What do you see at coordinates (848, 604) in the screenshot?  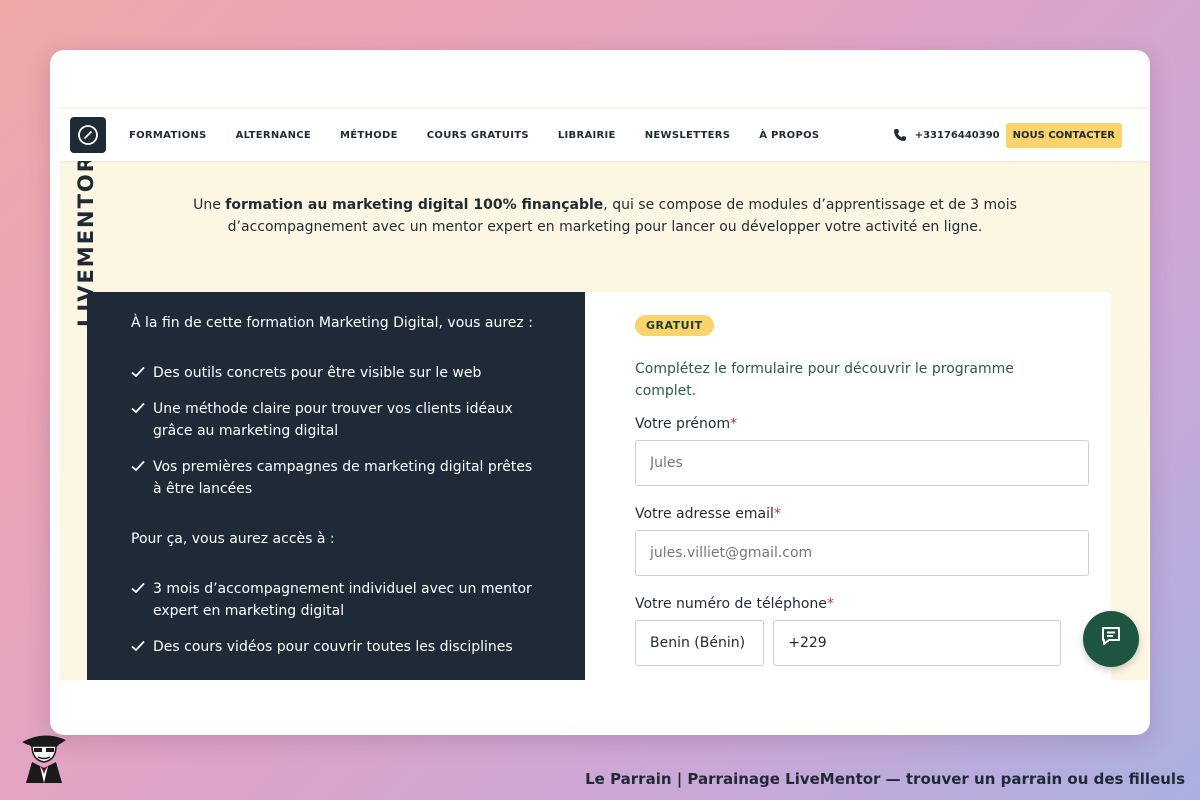 I see `phone-label: Votre numéro de téléphone*` at bounding box center [848, 604].